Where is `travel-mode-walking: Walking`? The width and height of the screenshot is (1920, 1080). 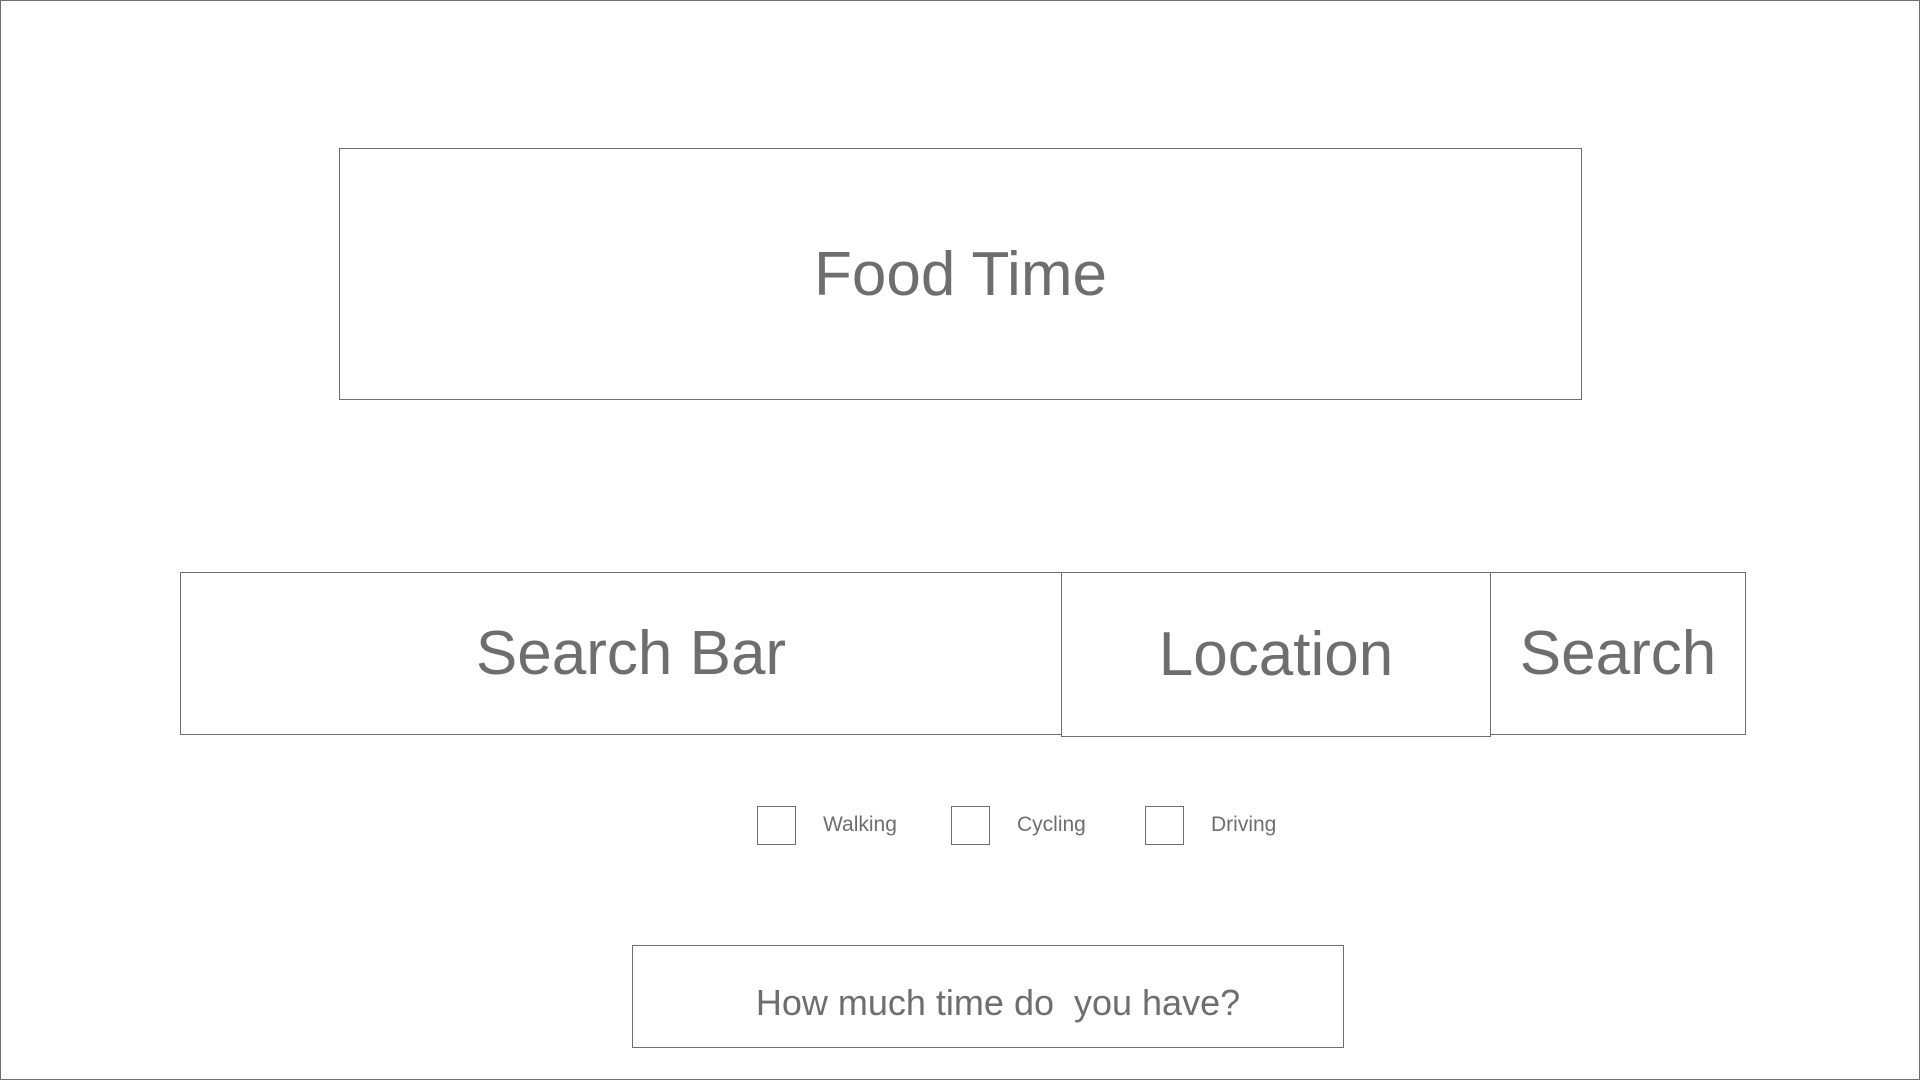 travel-mode-walking: Walking is located at coordinates (827, 825).